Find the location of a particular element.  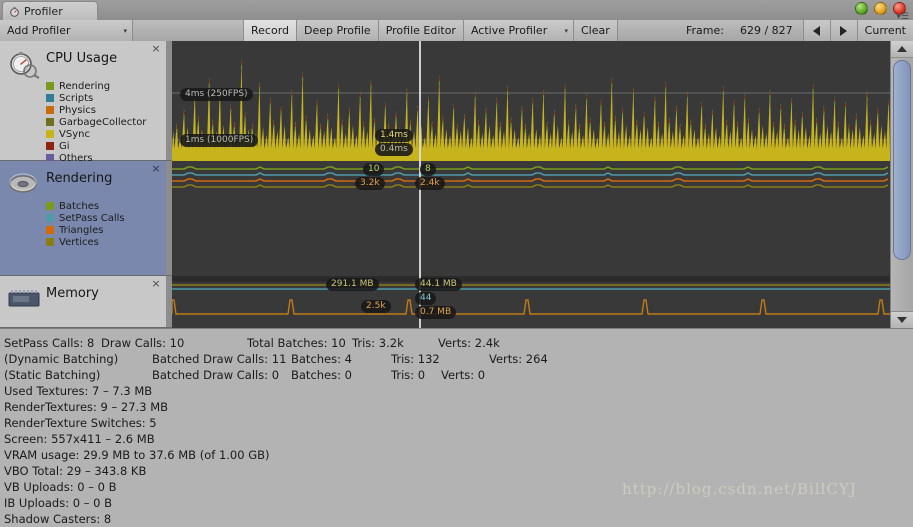

triangle-down-icon is located at coordinates (902, 320).